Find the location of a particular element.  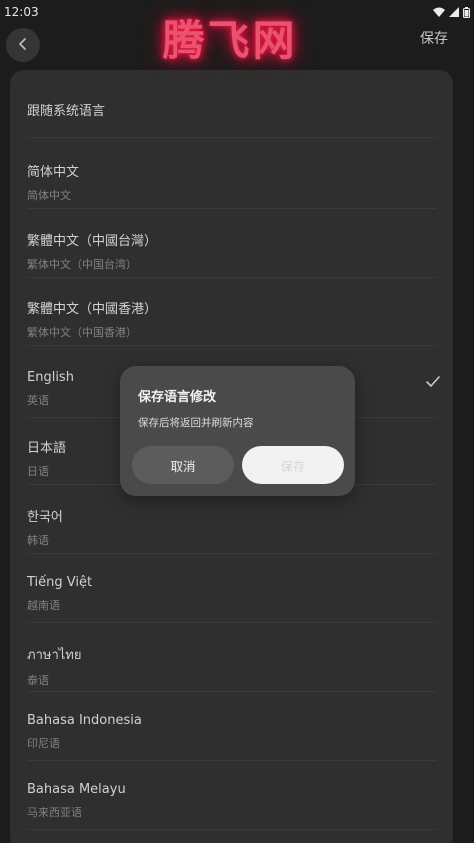

cancel-button: 取消 is located at coordinates (183, 465).